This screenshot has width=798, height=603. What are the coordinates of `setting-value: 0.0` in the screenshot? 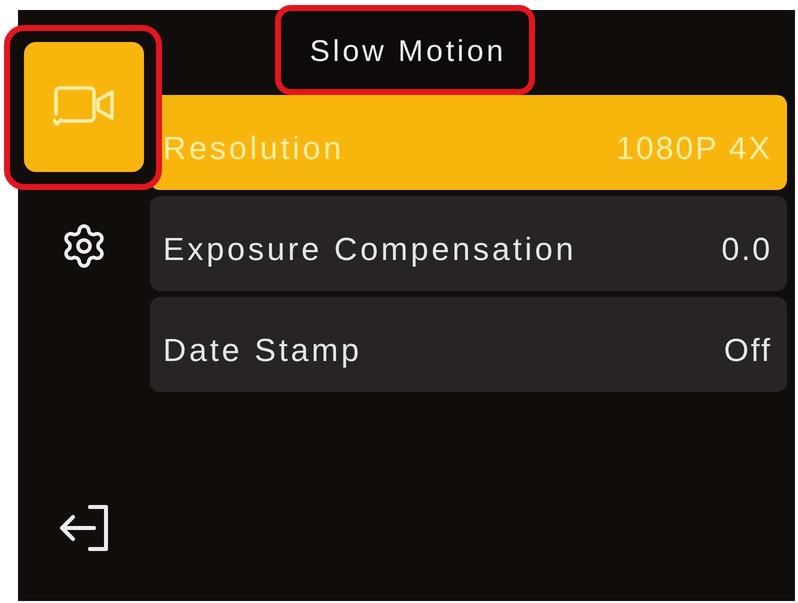 It's located at (747, 249).